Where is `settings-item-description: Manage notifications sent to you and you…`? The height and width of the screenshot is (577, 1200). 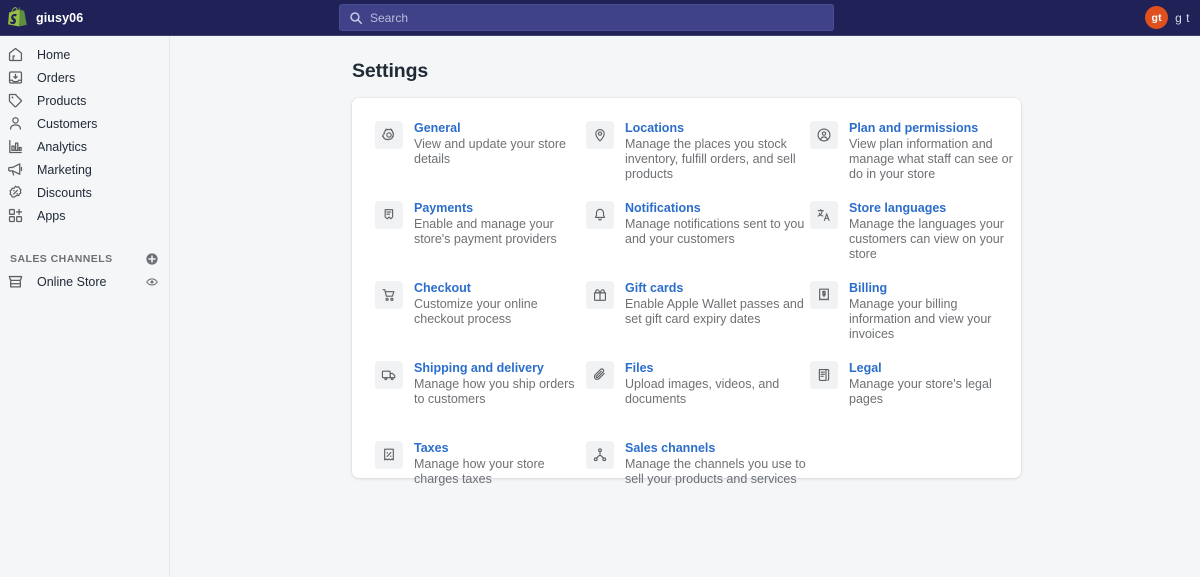
settings-item-description: Manage notifications sent to you and you… is located at coordinates (715, 231).